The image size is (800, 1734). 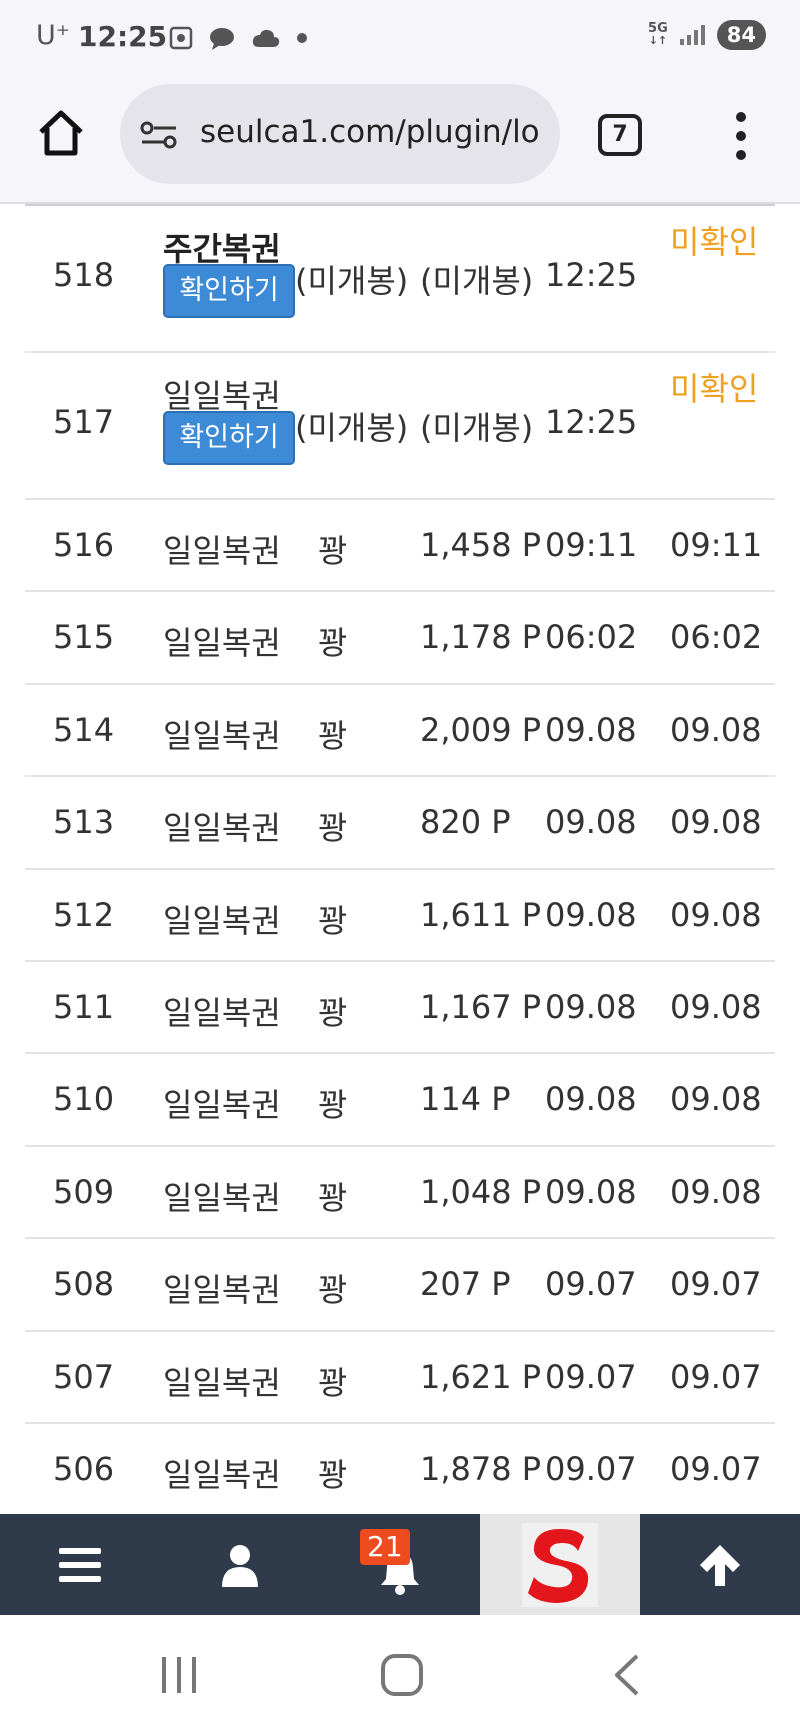 What do you see at coordinates (84, 1284) in the screenshot?
I see `row-number: 508` at bounding box center [84, 1284].